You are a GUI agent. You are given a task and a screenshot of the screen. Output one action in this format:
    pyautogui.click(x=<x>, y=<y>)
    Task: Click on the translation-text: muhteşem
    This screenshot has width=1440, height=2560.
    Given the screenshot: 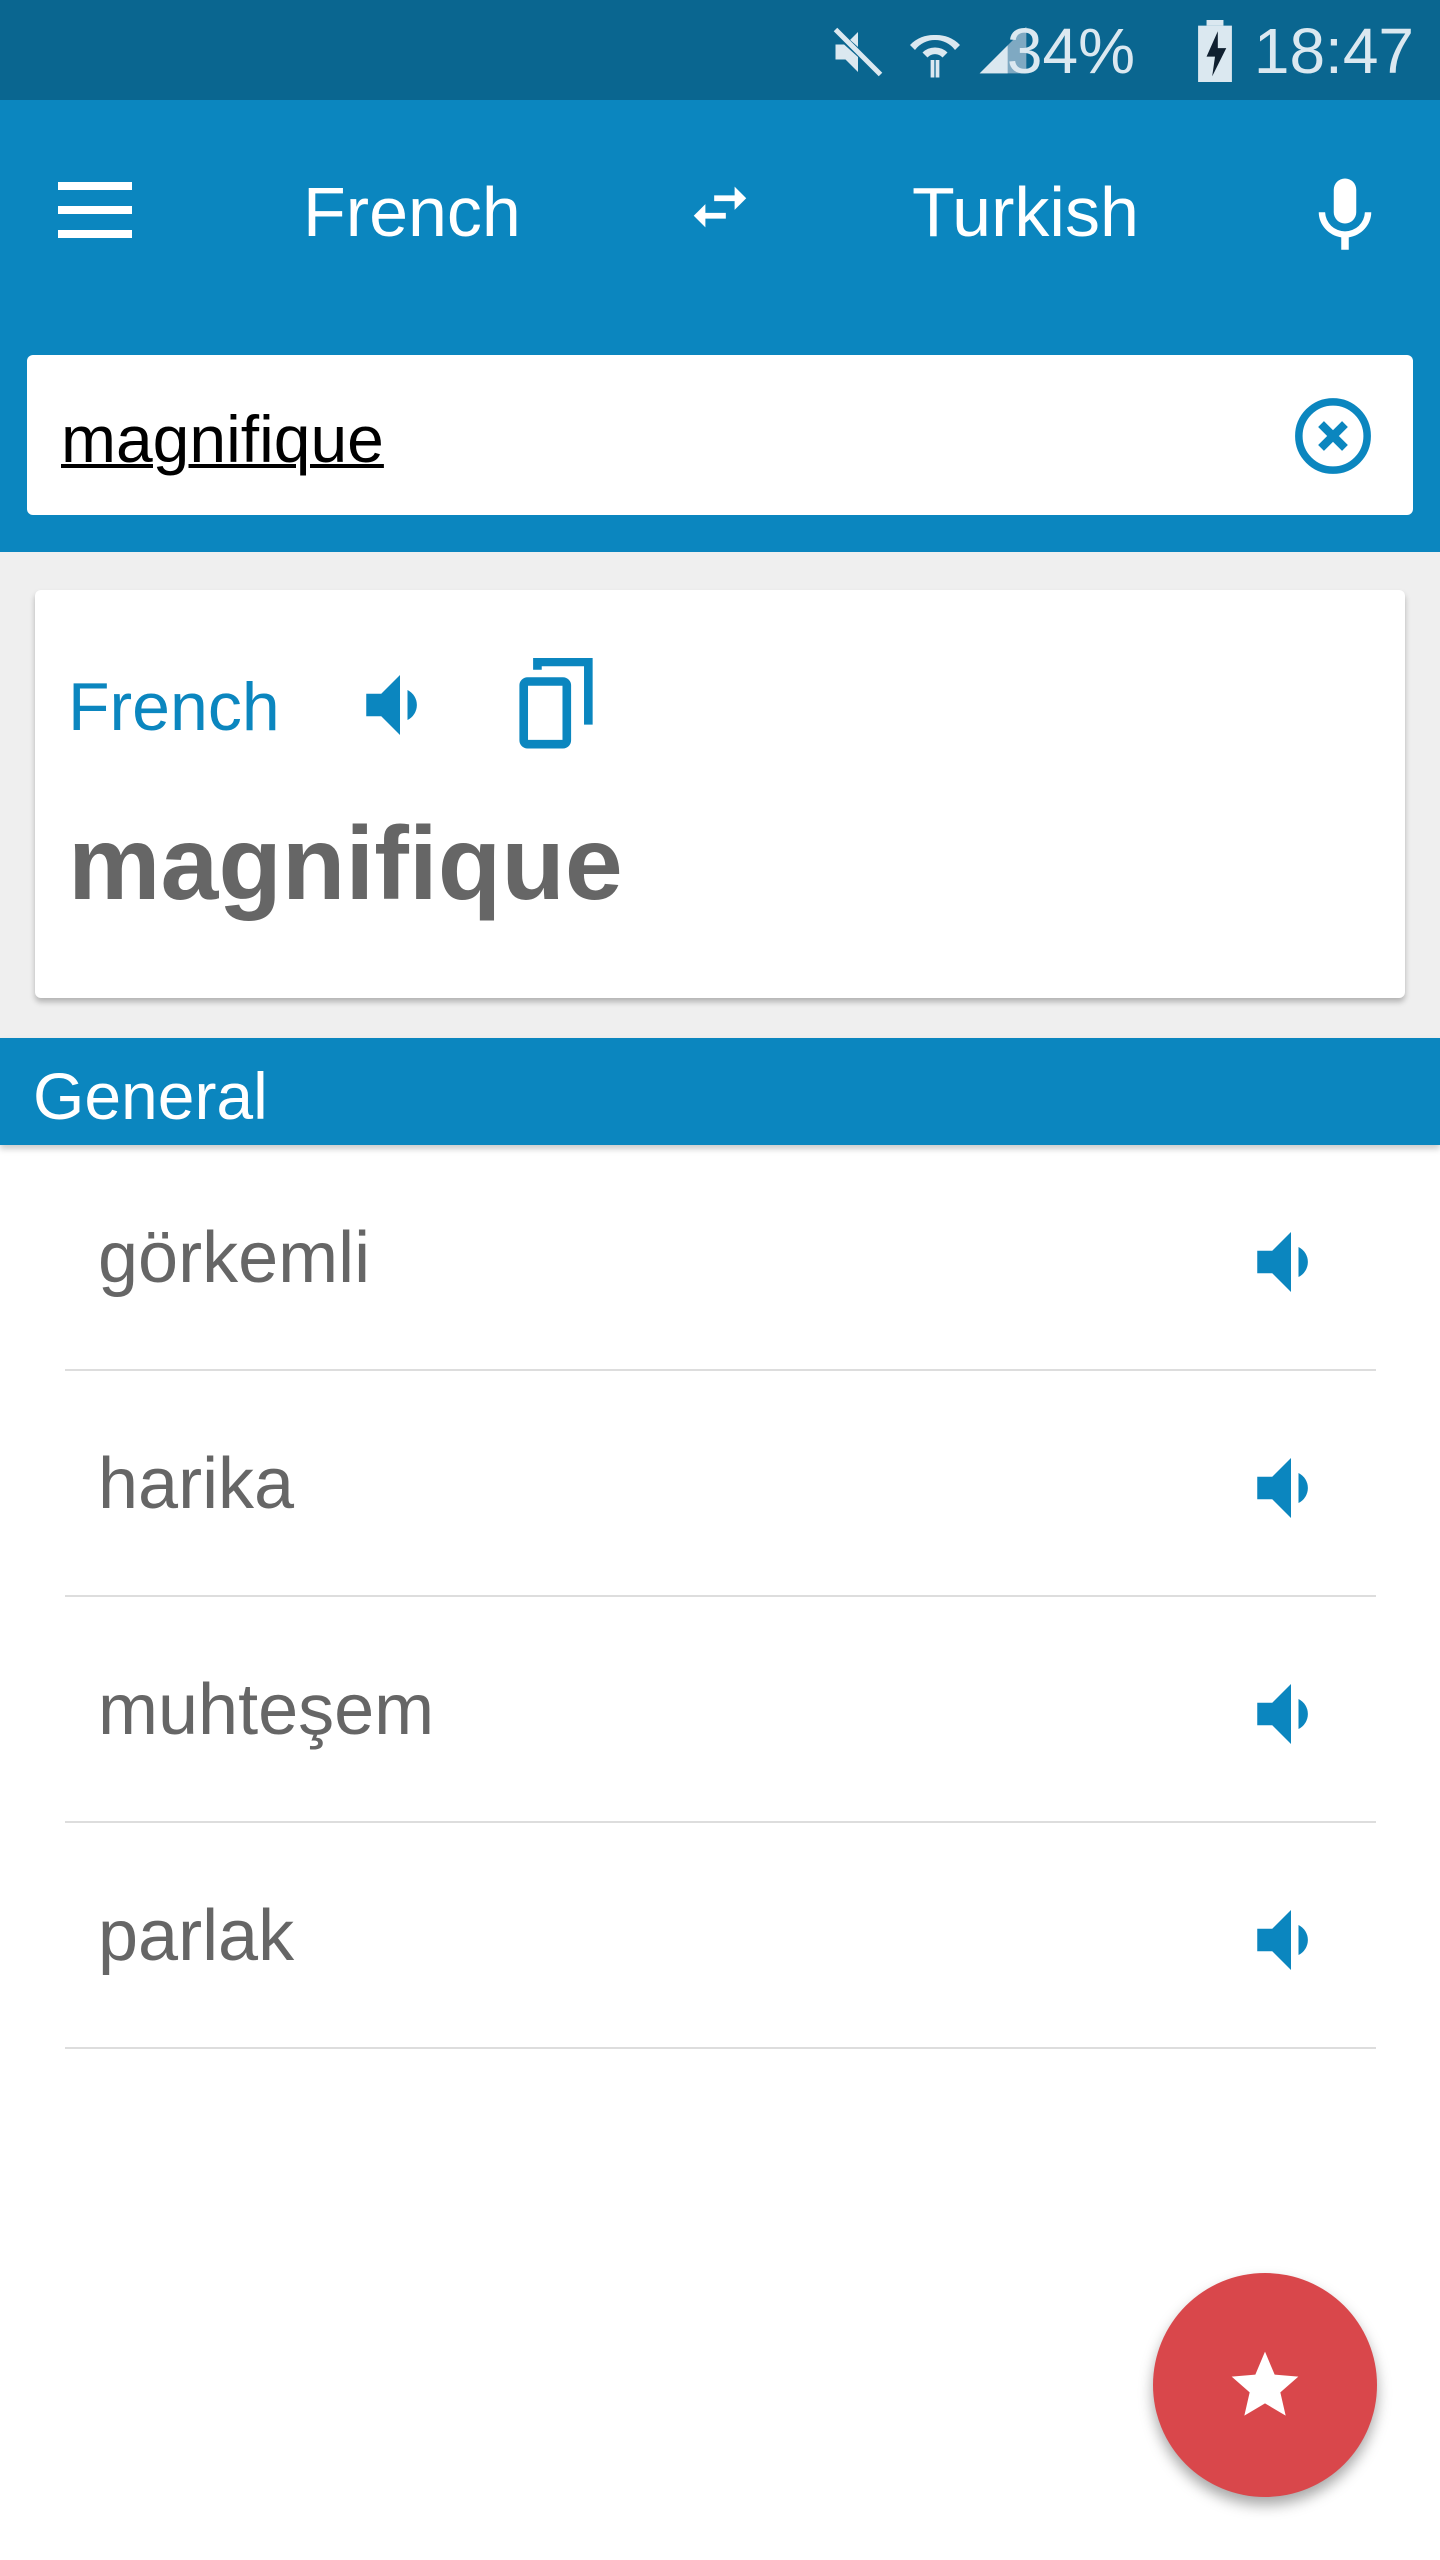 What is the action you would take?
    pyautogui.click(x=266, y=1710)
    